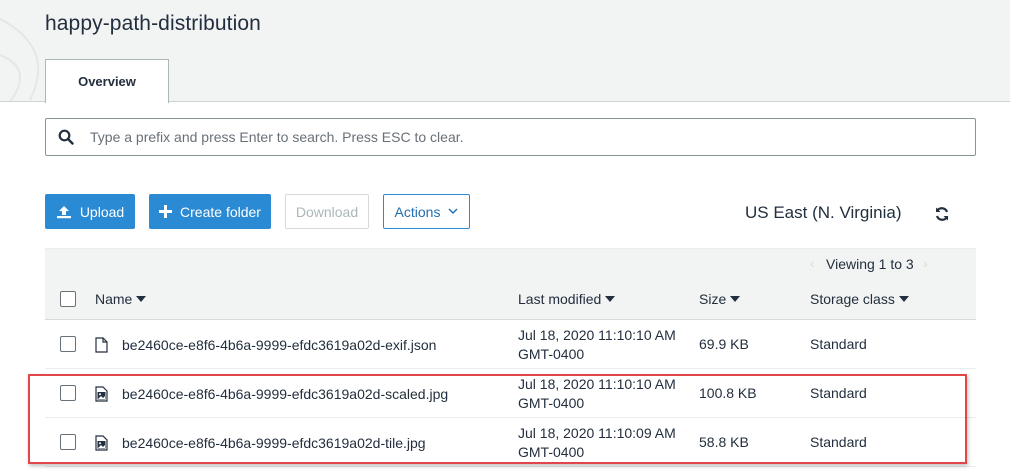 This screenshot has width=1010, height=471. What do you see at coordinates (166, 211) in the screenshot?
I see `plus-icon` at bounding box center [166, 211].